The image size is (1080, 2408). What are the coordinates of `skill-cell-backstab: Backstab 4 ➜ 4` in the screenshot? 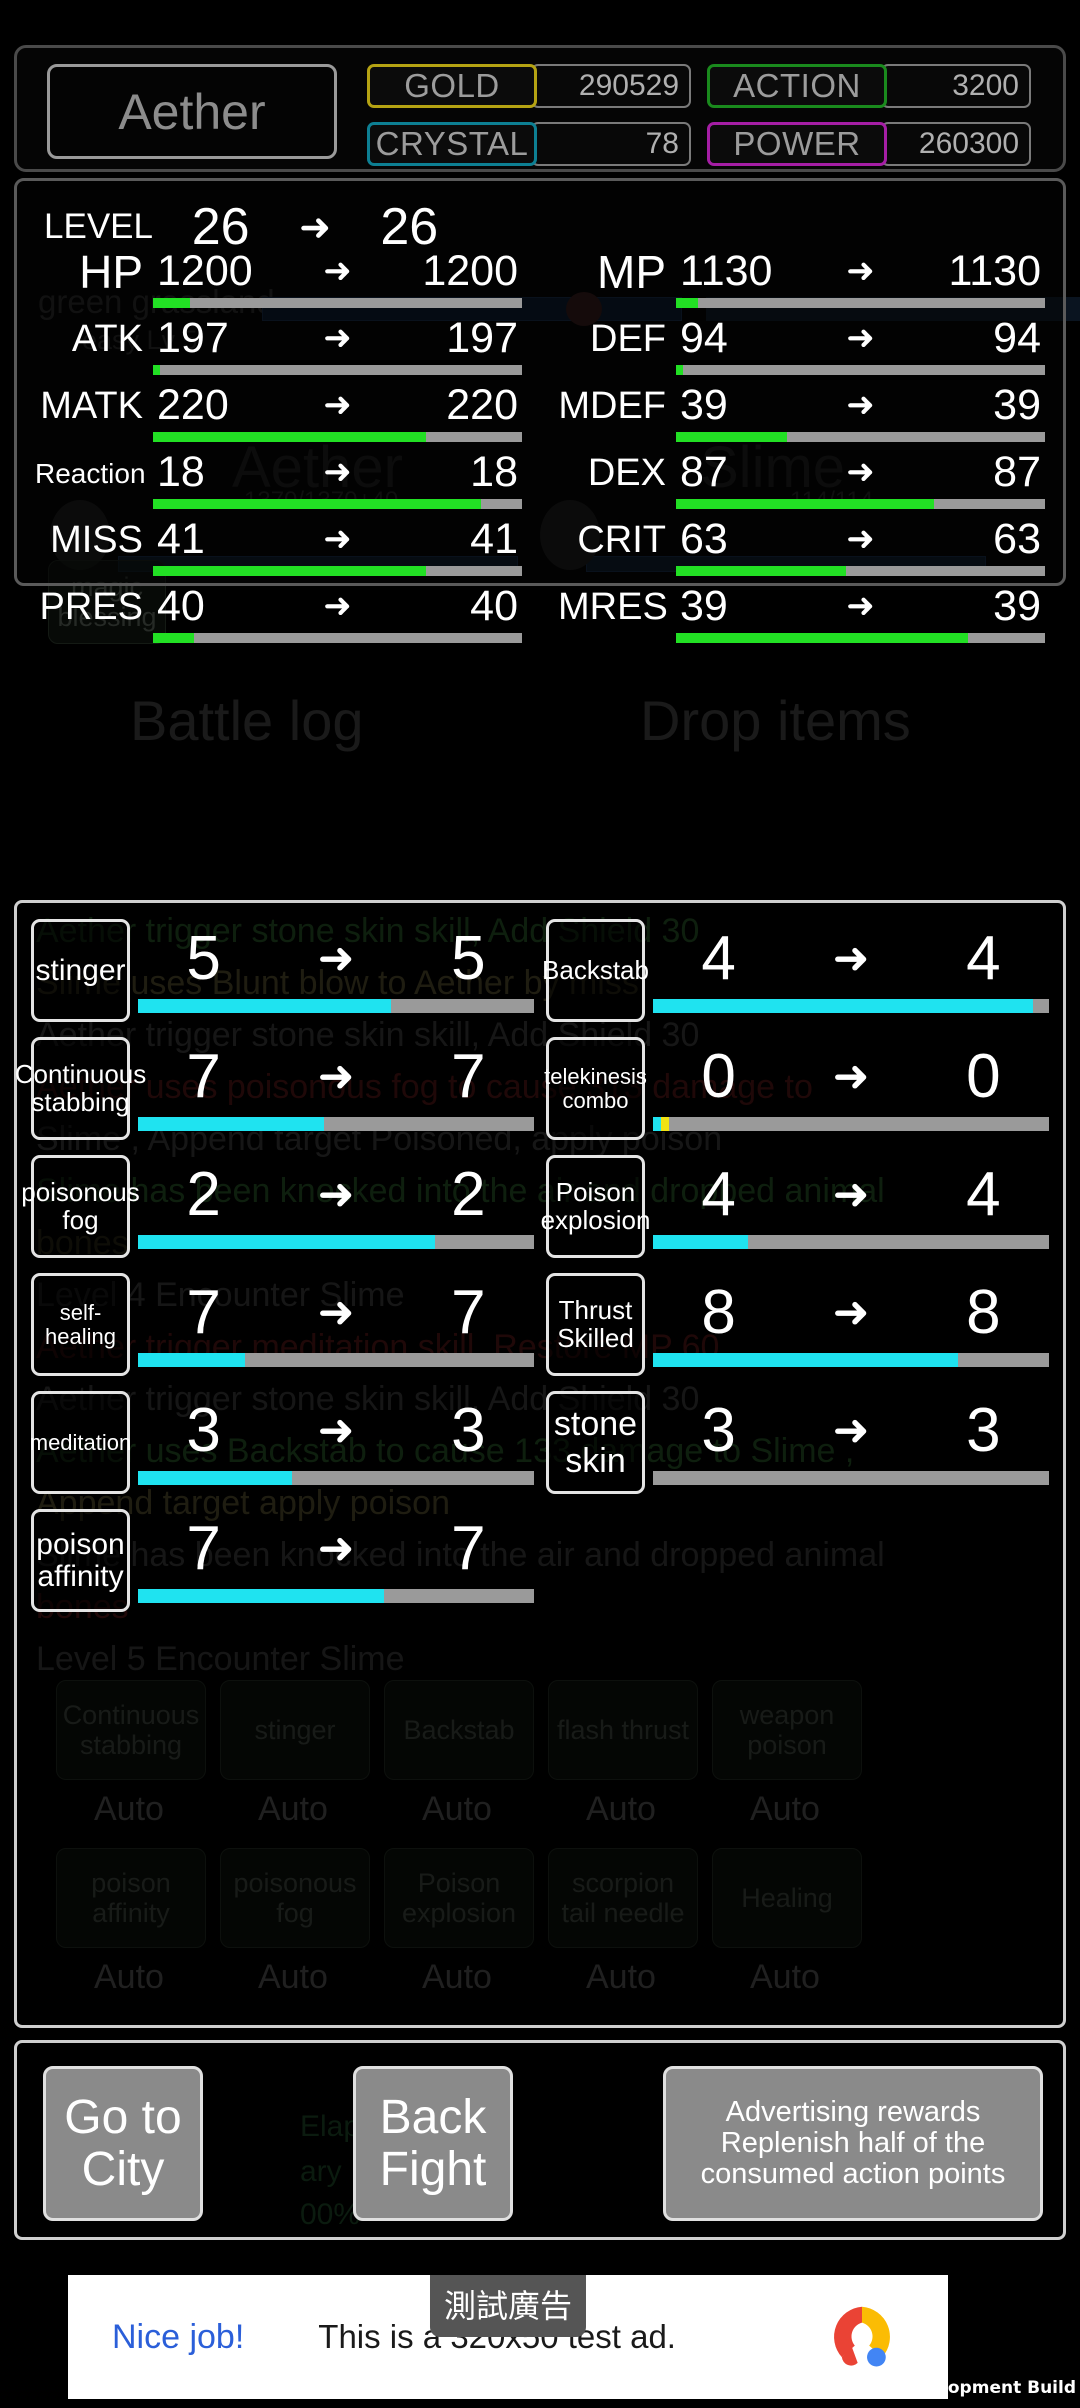 It's located at (797, 972).